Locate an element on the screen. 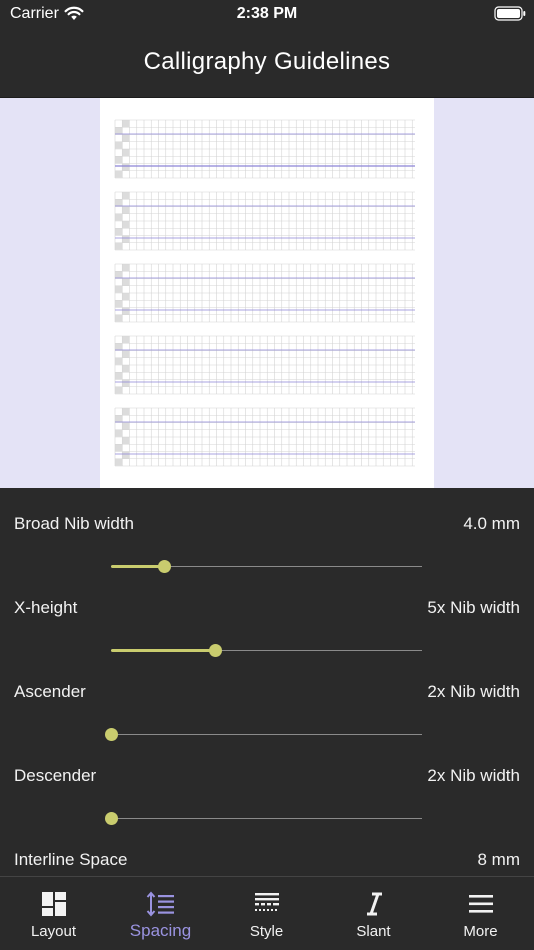 Image resolution: width=534 pixels, height=950 pixels. tab-label: Layout is located at coordinates (53, 931).